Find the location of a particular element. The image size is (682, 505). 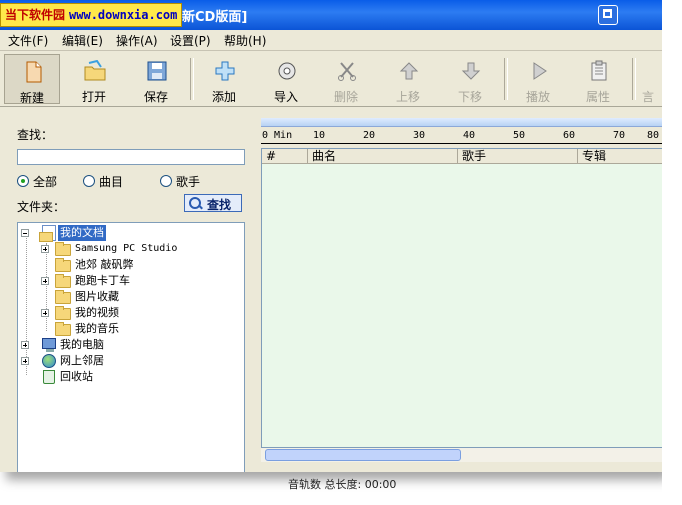

tree-label: 我的音乐 is located at coordinates (97, 328).